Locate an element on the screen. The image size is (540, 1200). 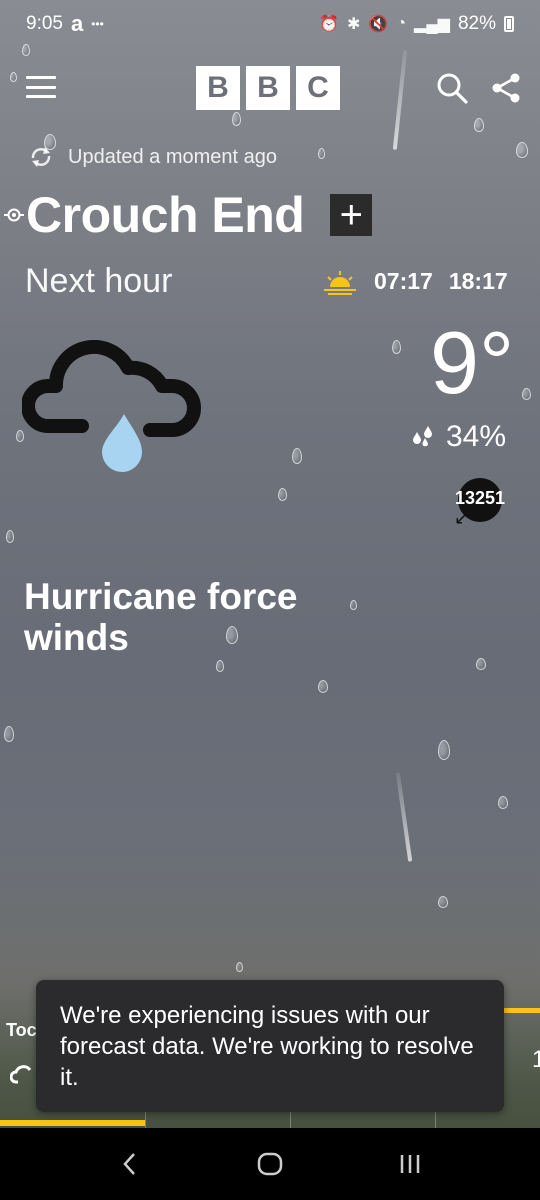
alarm-icon: ⏰ is located at coordinates (329, 24).